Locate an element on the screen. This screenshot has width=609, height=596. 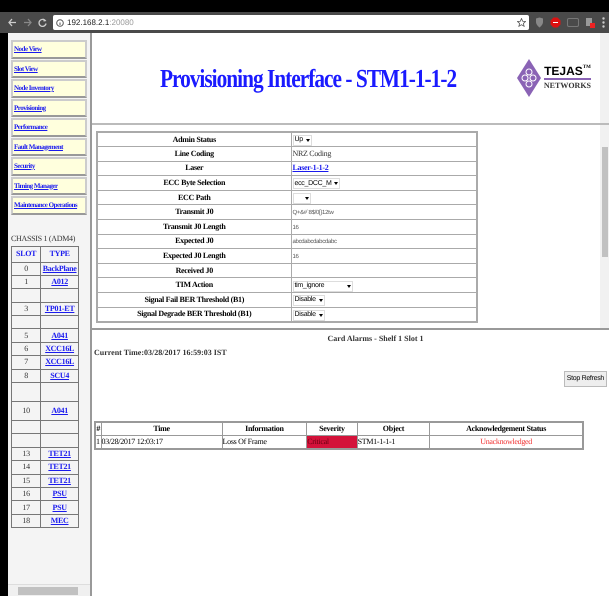
table-cell: 5 is located at coordinates (26, 335).